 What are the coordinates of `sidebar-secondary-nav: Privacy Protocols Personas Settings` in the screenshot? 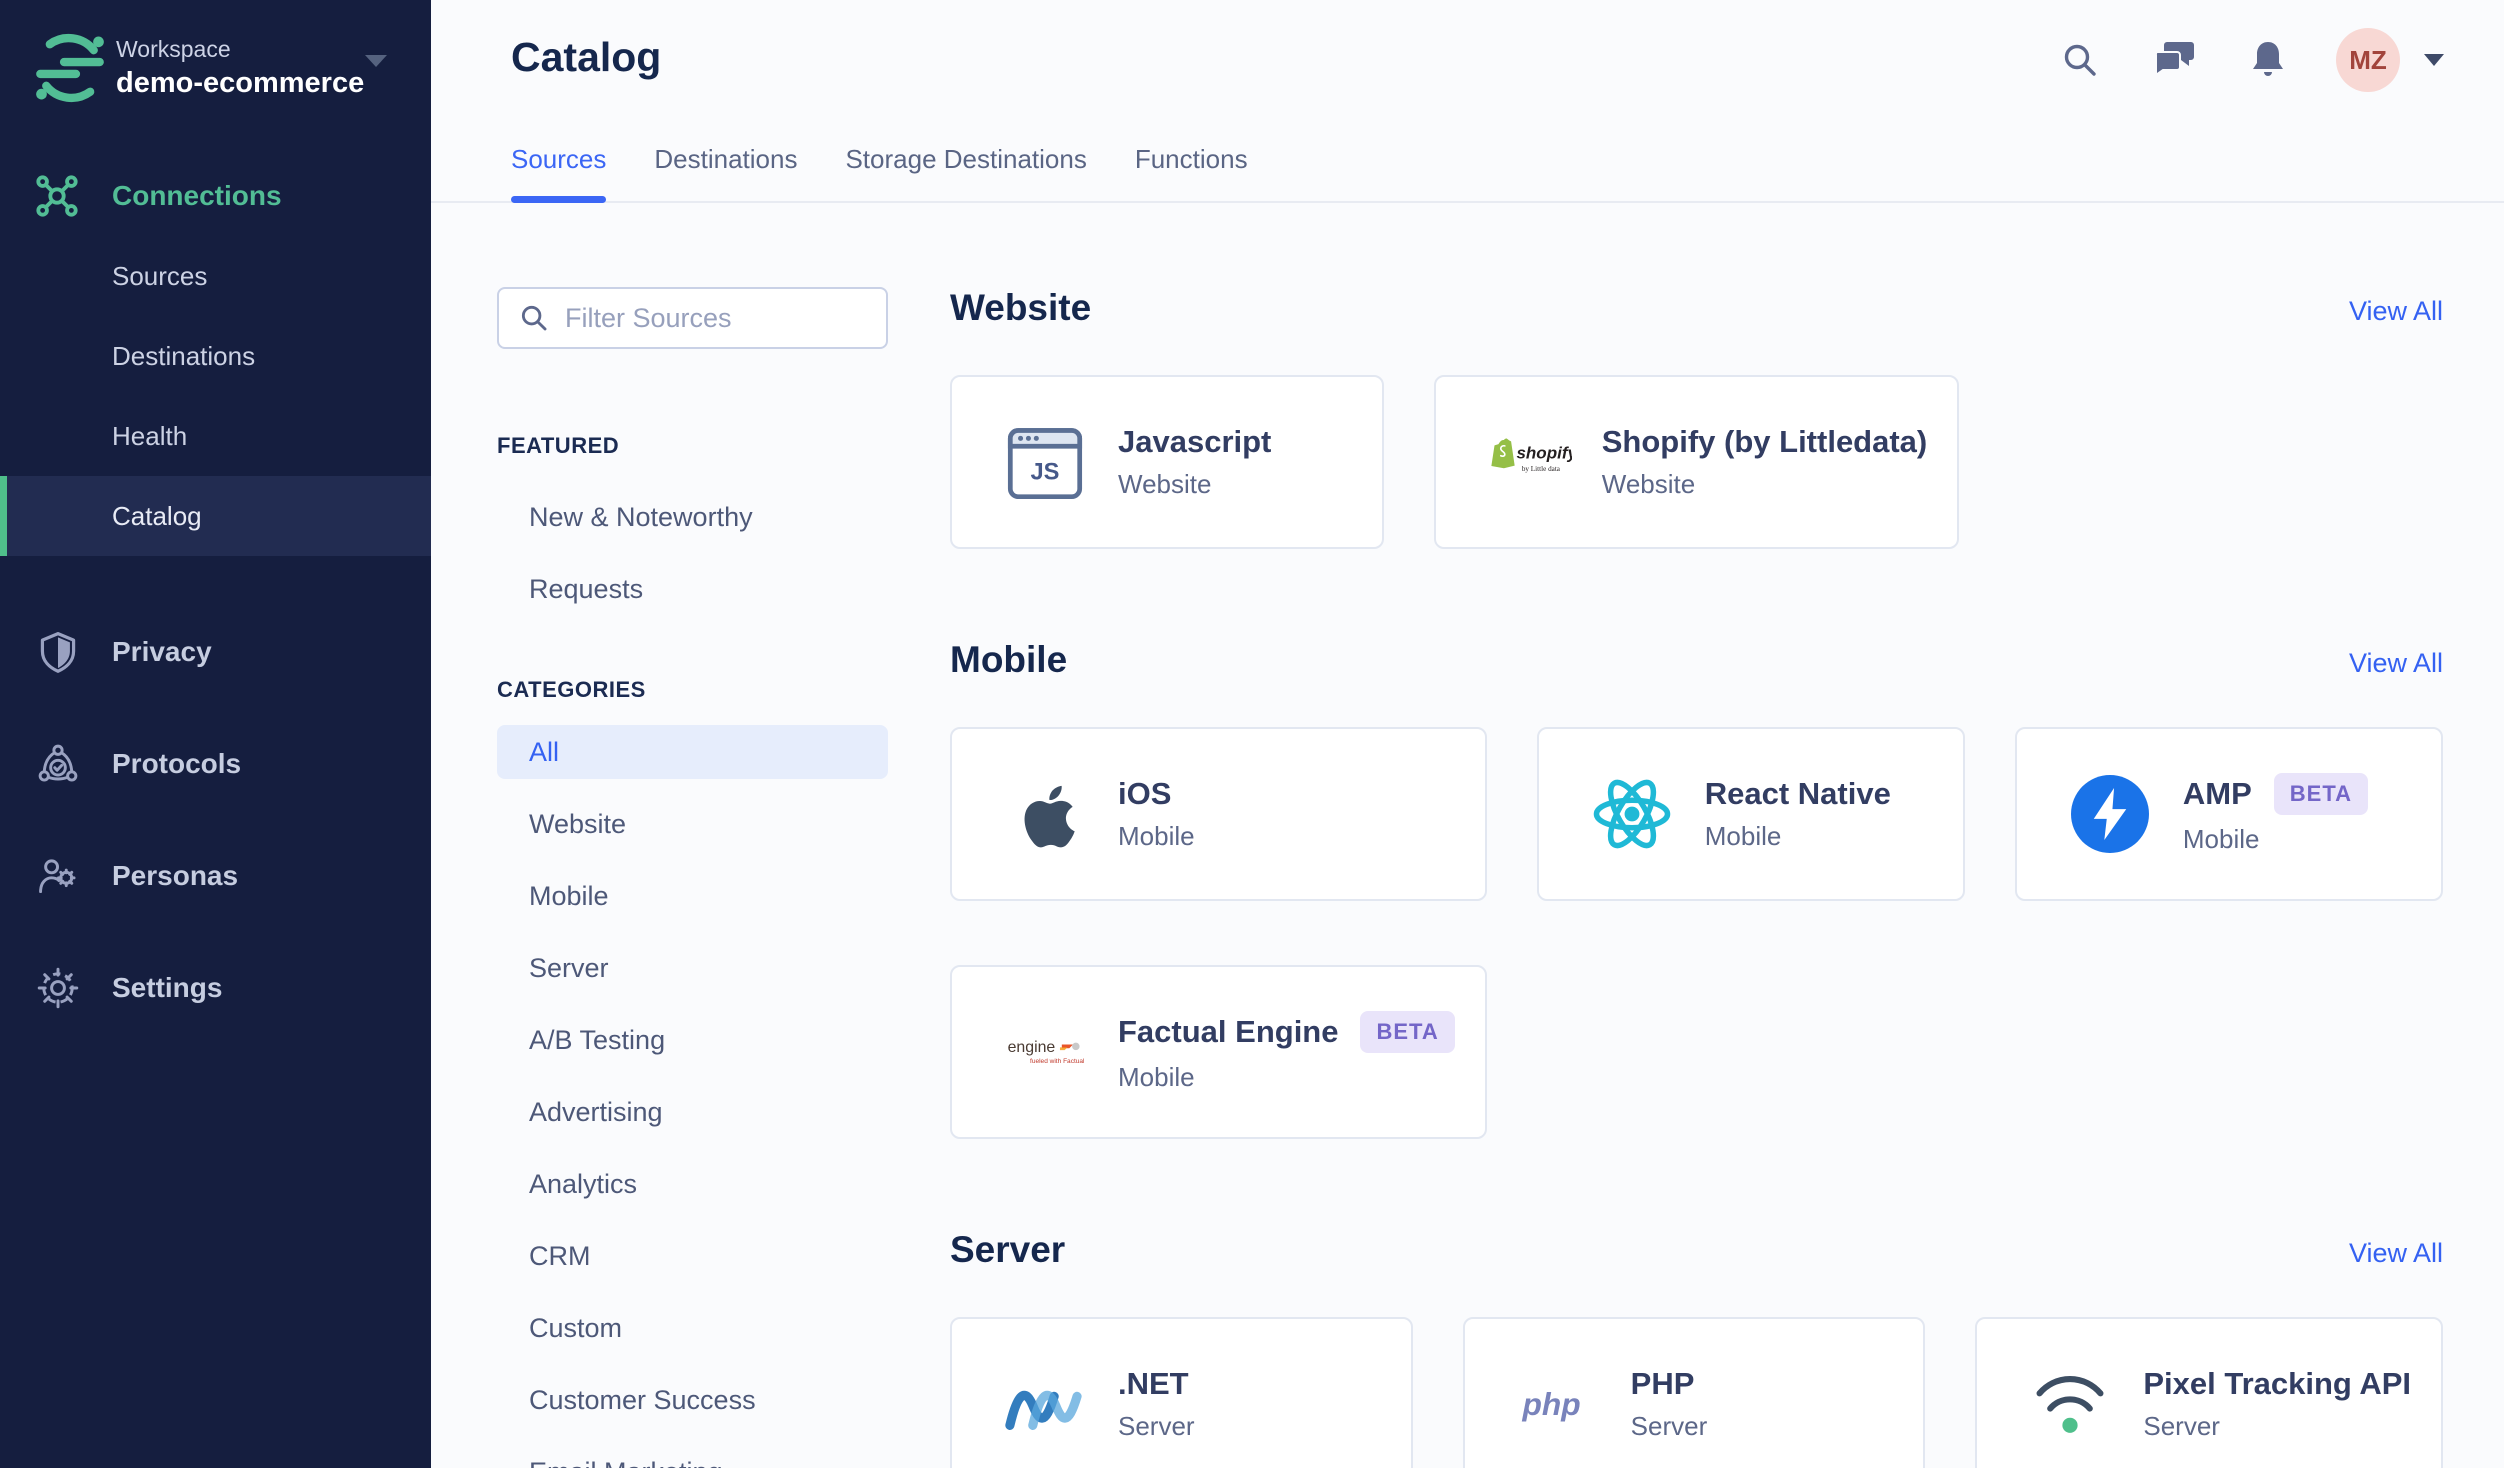 It's located at (215, 836).